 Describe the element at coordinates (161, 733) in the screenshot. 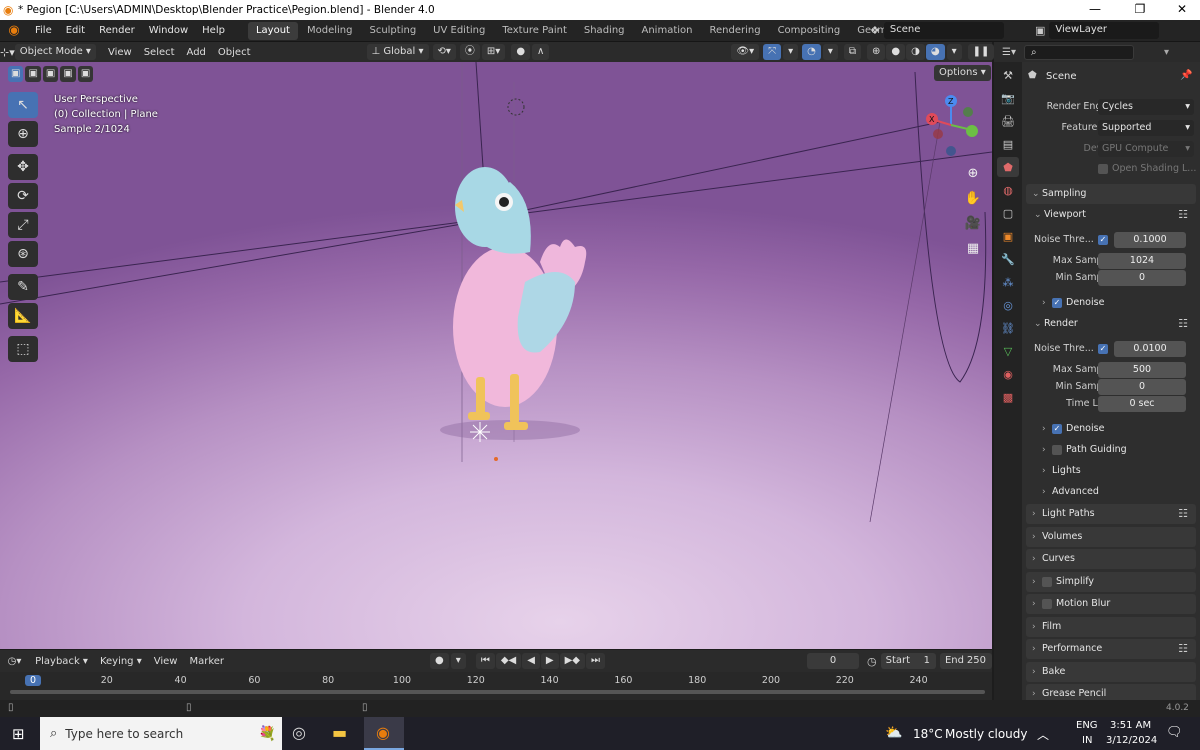

I see `taskbar-search: ⌕ Type here to search 💐` at that location.